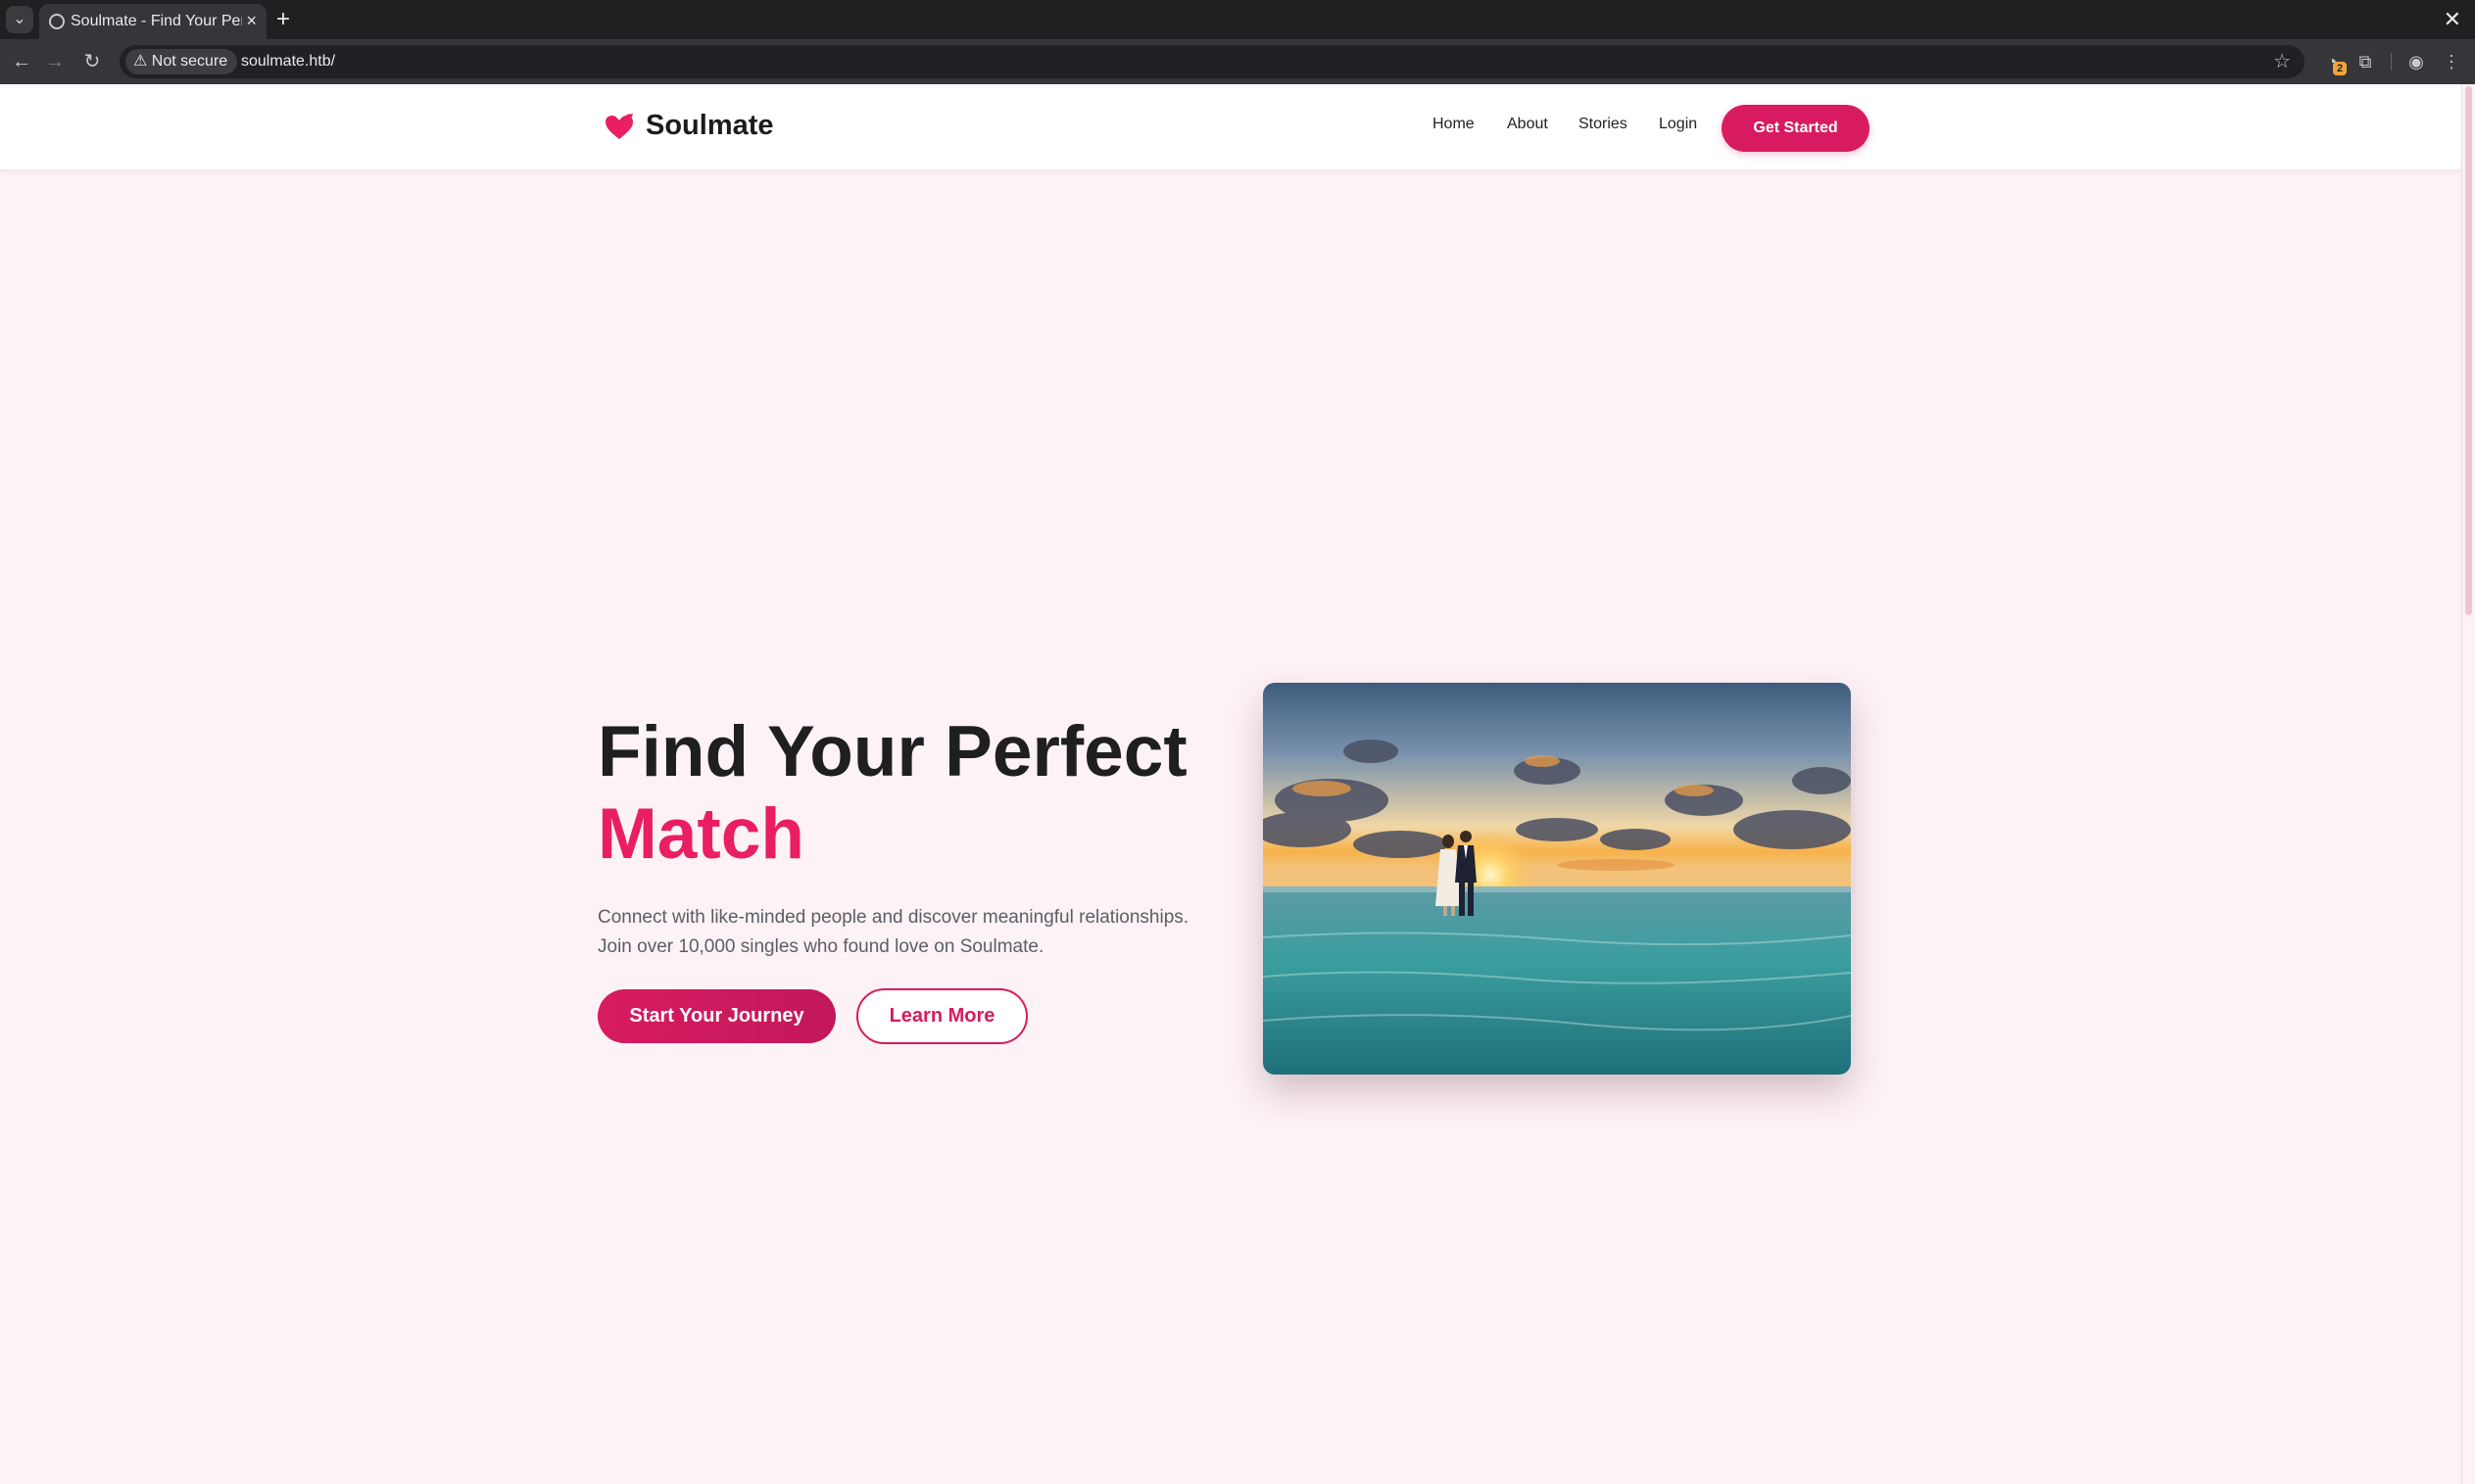 This screenshot has width=2475, height=1484. I want to click on page-scrollbar, so click(2468, 784).